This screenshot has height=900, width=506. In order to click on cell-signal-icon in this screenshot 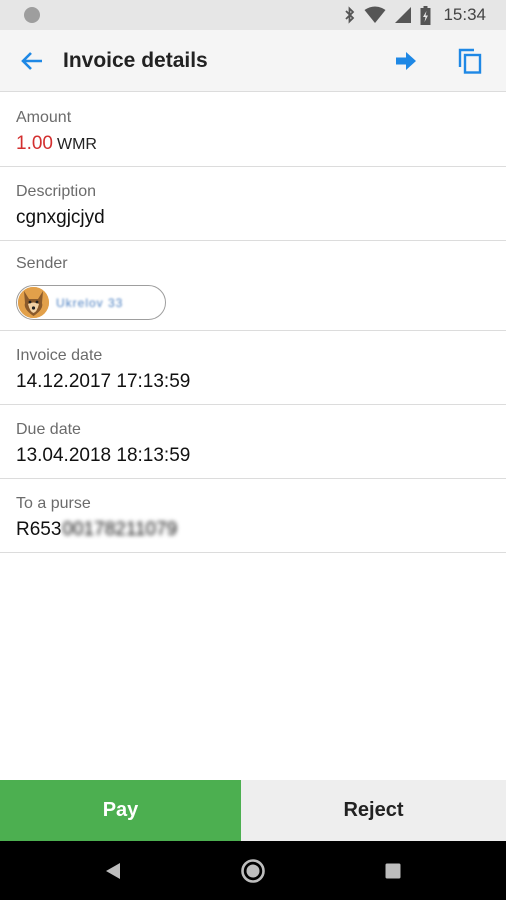, I will do `click(403, 15)`.